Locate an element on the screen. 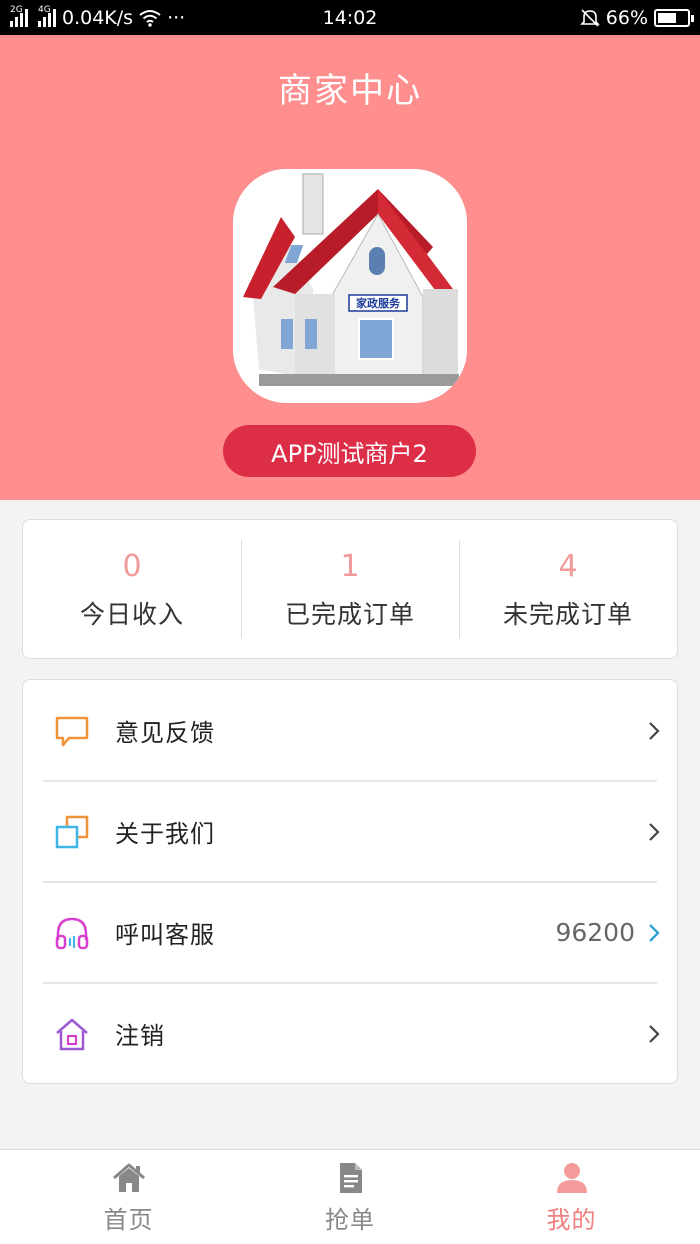 This screenshot has width=700, height=1244. chat-bubble-icon is located at coordinates (72, 731).